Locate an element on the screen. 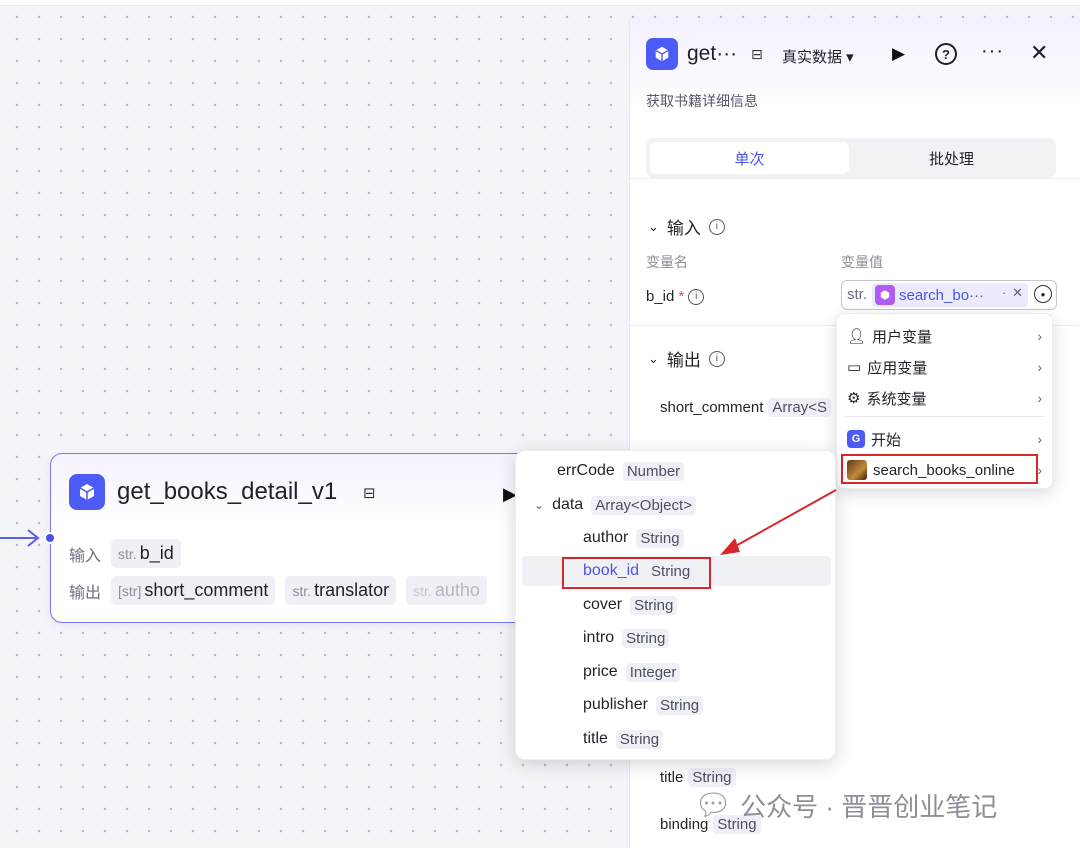  input-label: 输入 is located at coordinates (85, 556).